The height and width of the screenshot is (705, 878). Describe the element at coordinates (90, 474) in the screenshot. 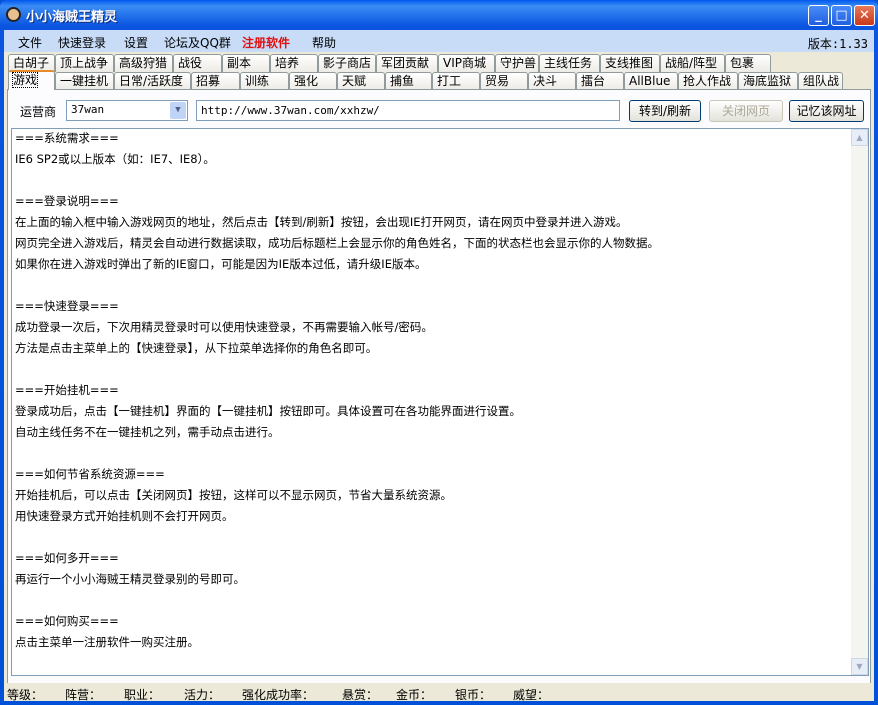

I see `content-line: ===如何节省系统资源===` at that location.